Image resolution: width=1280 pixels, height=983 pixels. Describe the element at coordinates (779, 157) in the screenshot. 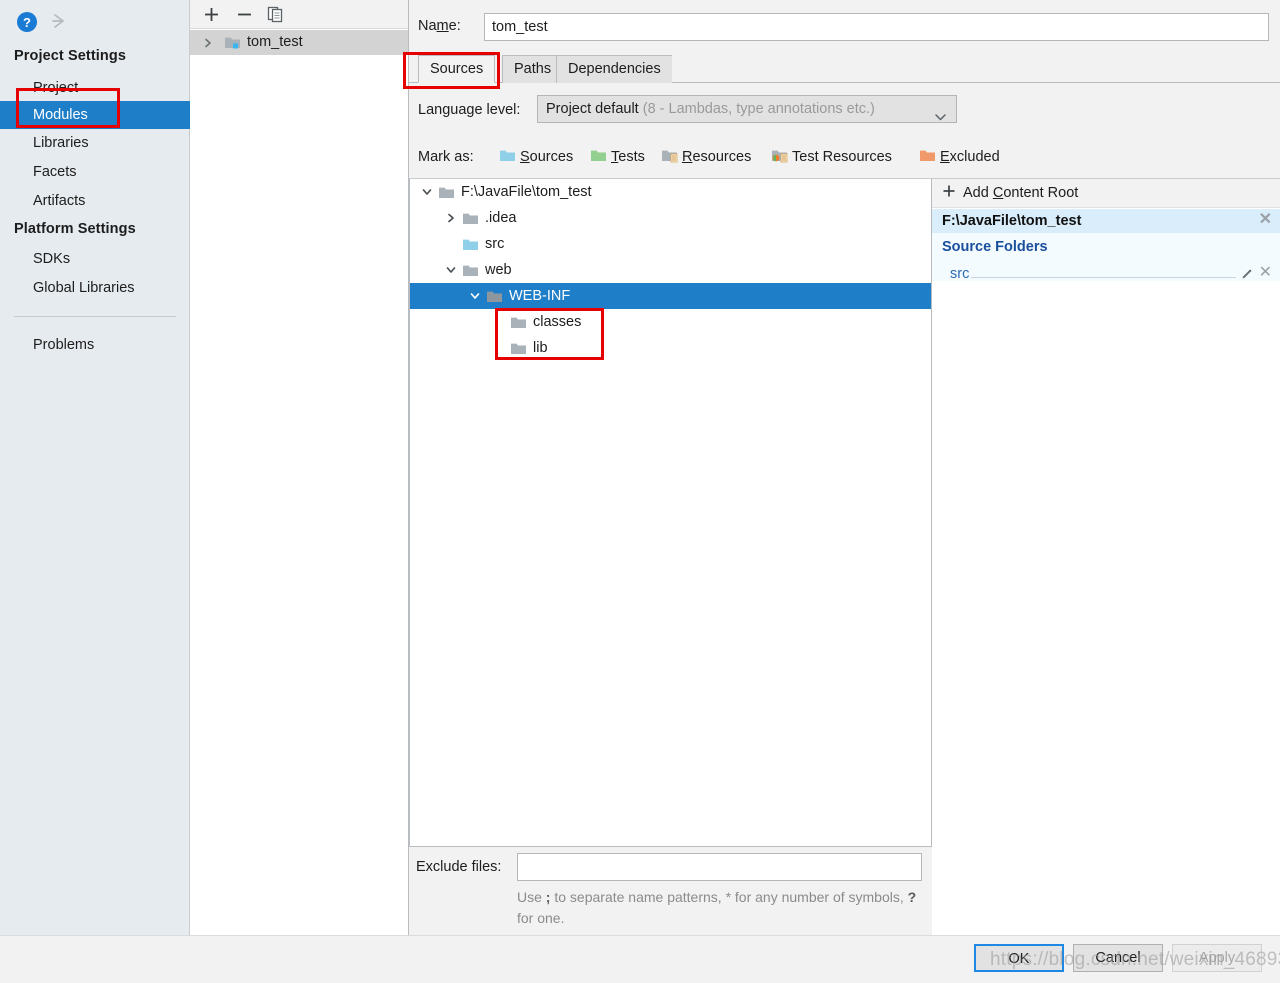

I see `folder-test-resources-icon` at that location.